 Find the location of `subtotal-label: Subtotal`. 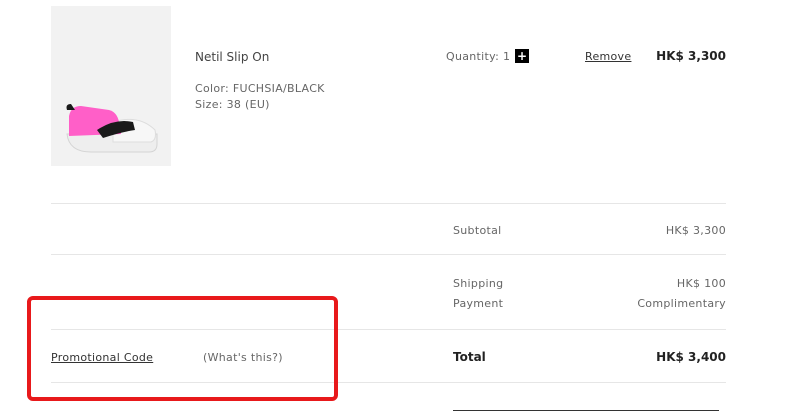

subtotal-label: Subtotal is located at coordinates (477, 230).